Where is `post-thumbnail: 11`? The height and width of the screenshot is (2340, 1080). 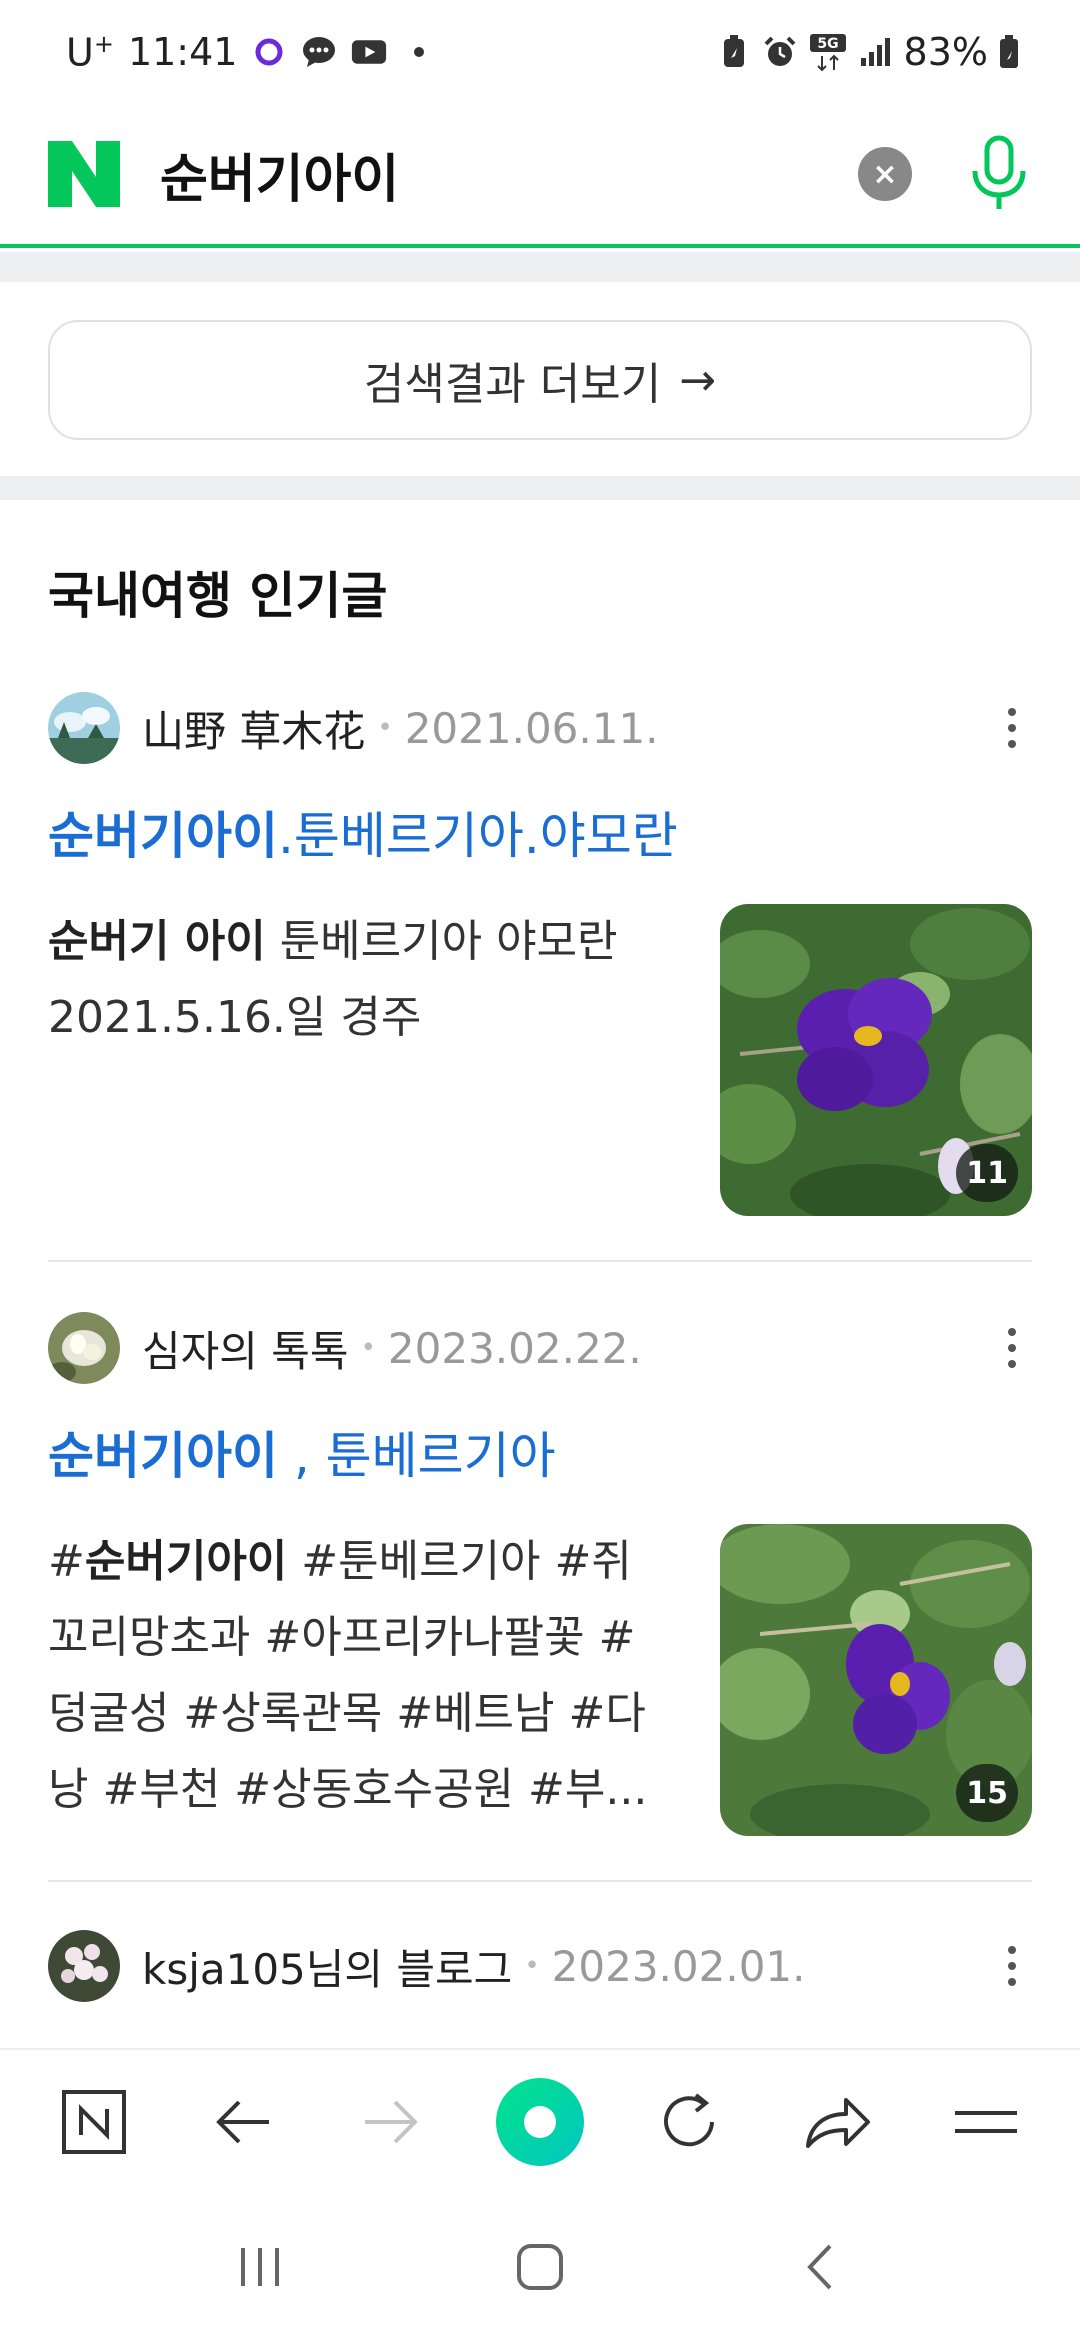
post-thumbnail: 11 is located at coordinates (876, 1060).